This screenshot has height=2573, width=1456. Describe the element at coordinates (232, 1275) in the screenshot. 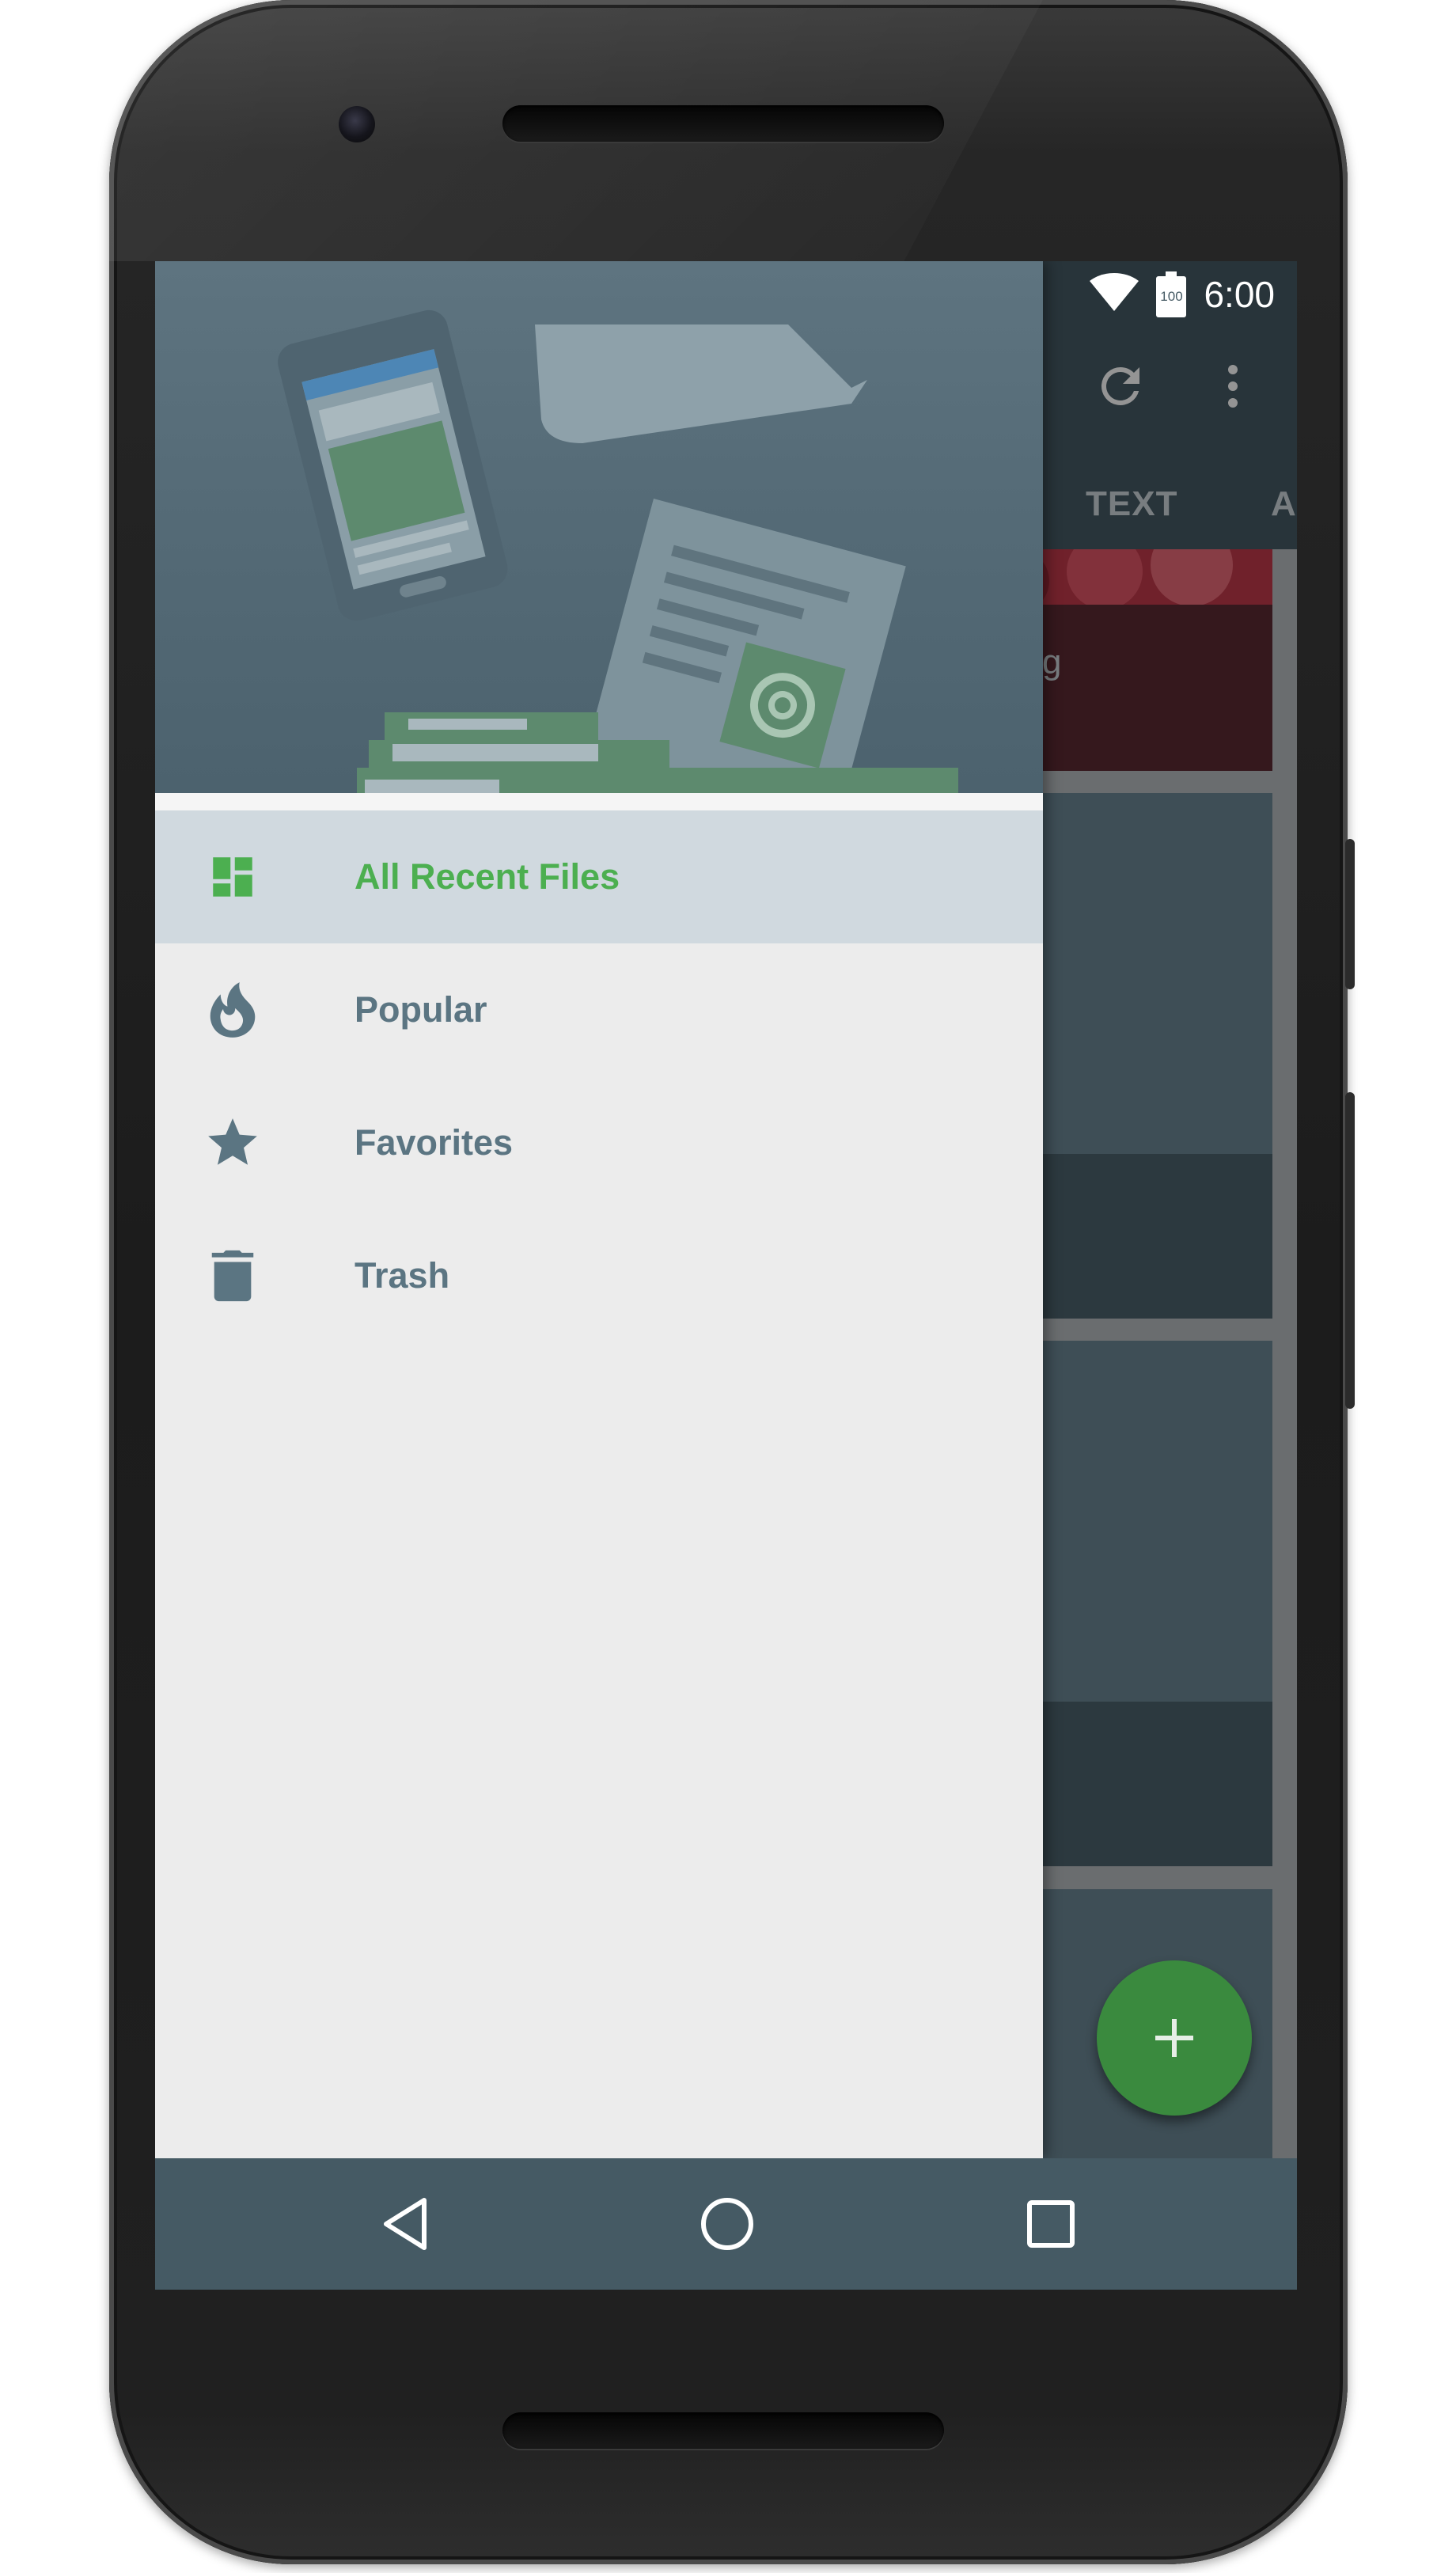

I see `trash-icon` at that location.